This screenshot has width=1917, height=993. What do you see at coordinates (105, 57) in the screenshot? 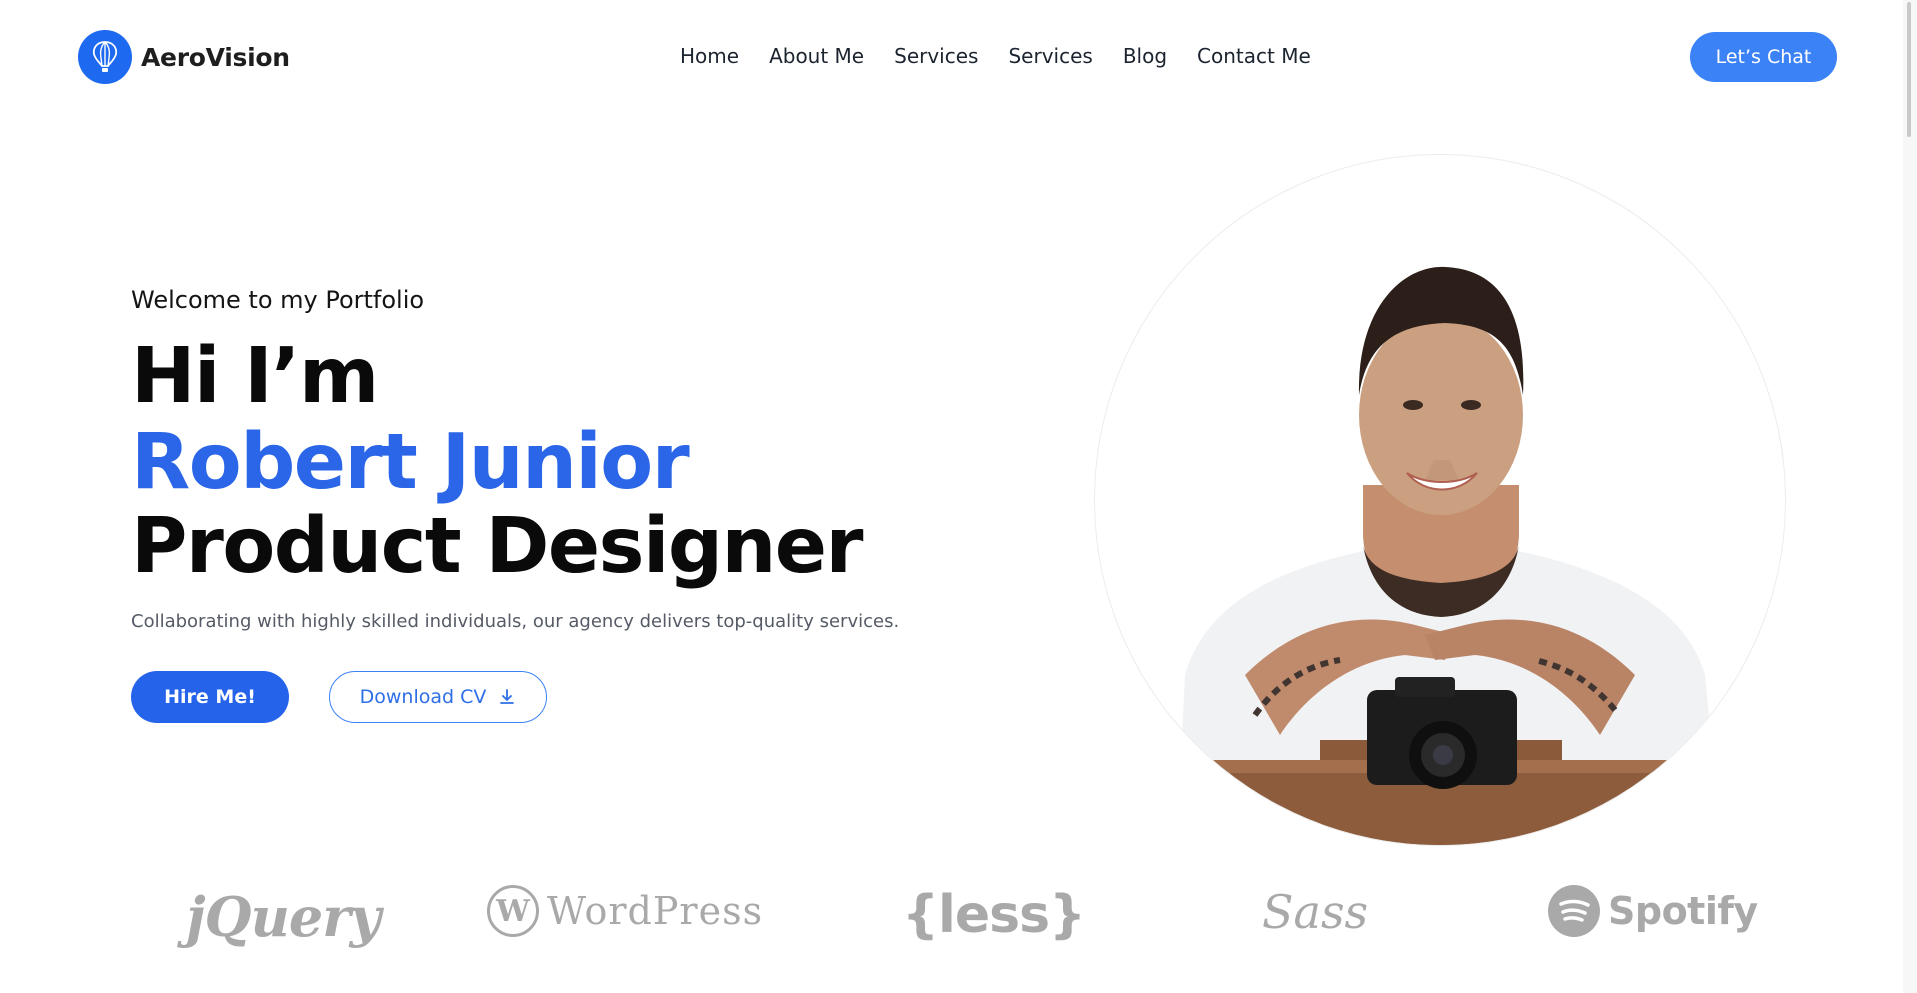
I see `hot-air-balloon-icon` at bounding box center [105, 57].